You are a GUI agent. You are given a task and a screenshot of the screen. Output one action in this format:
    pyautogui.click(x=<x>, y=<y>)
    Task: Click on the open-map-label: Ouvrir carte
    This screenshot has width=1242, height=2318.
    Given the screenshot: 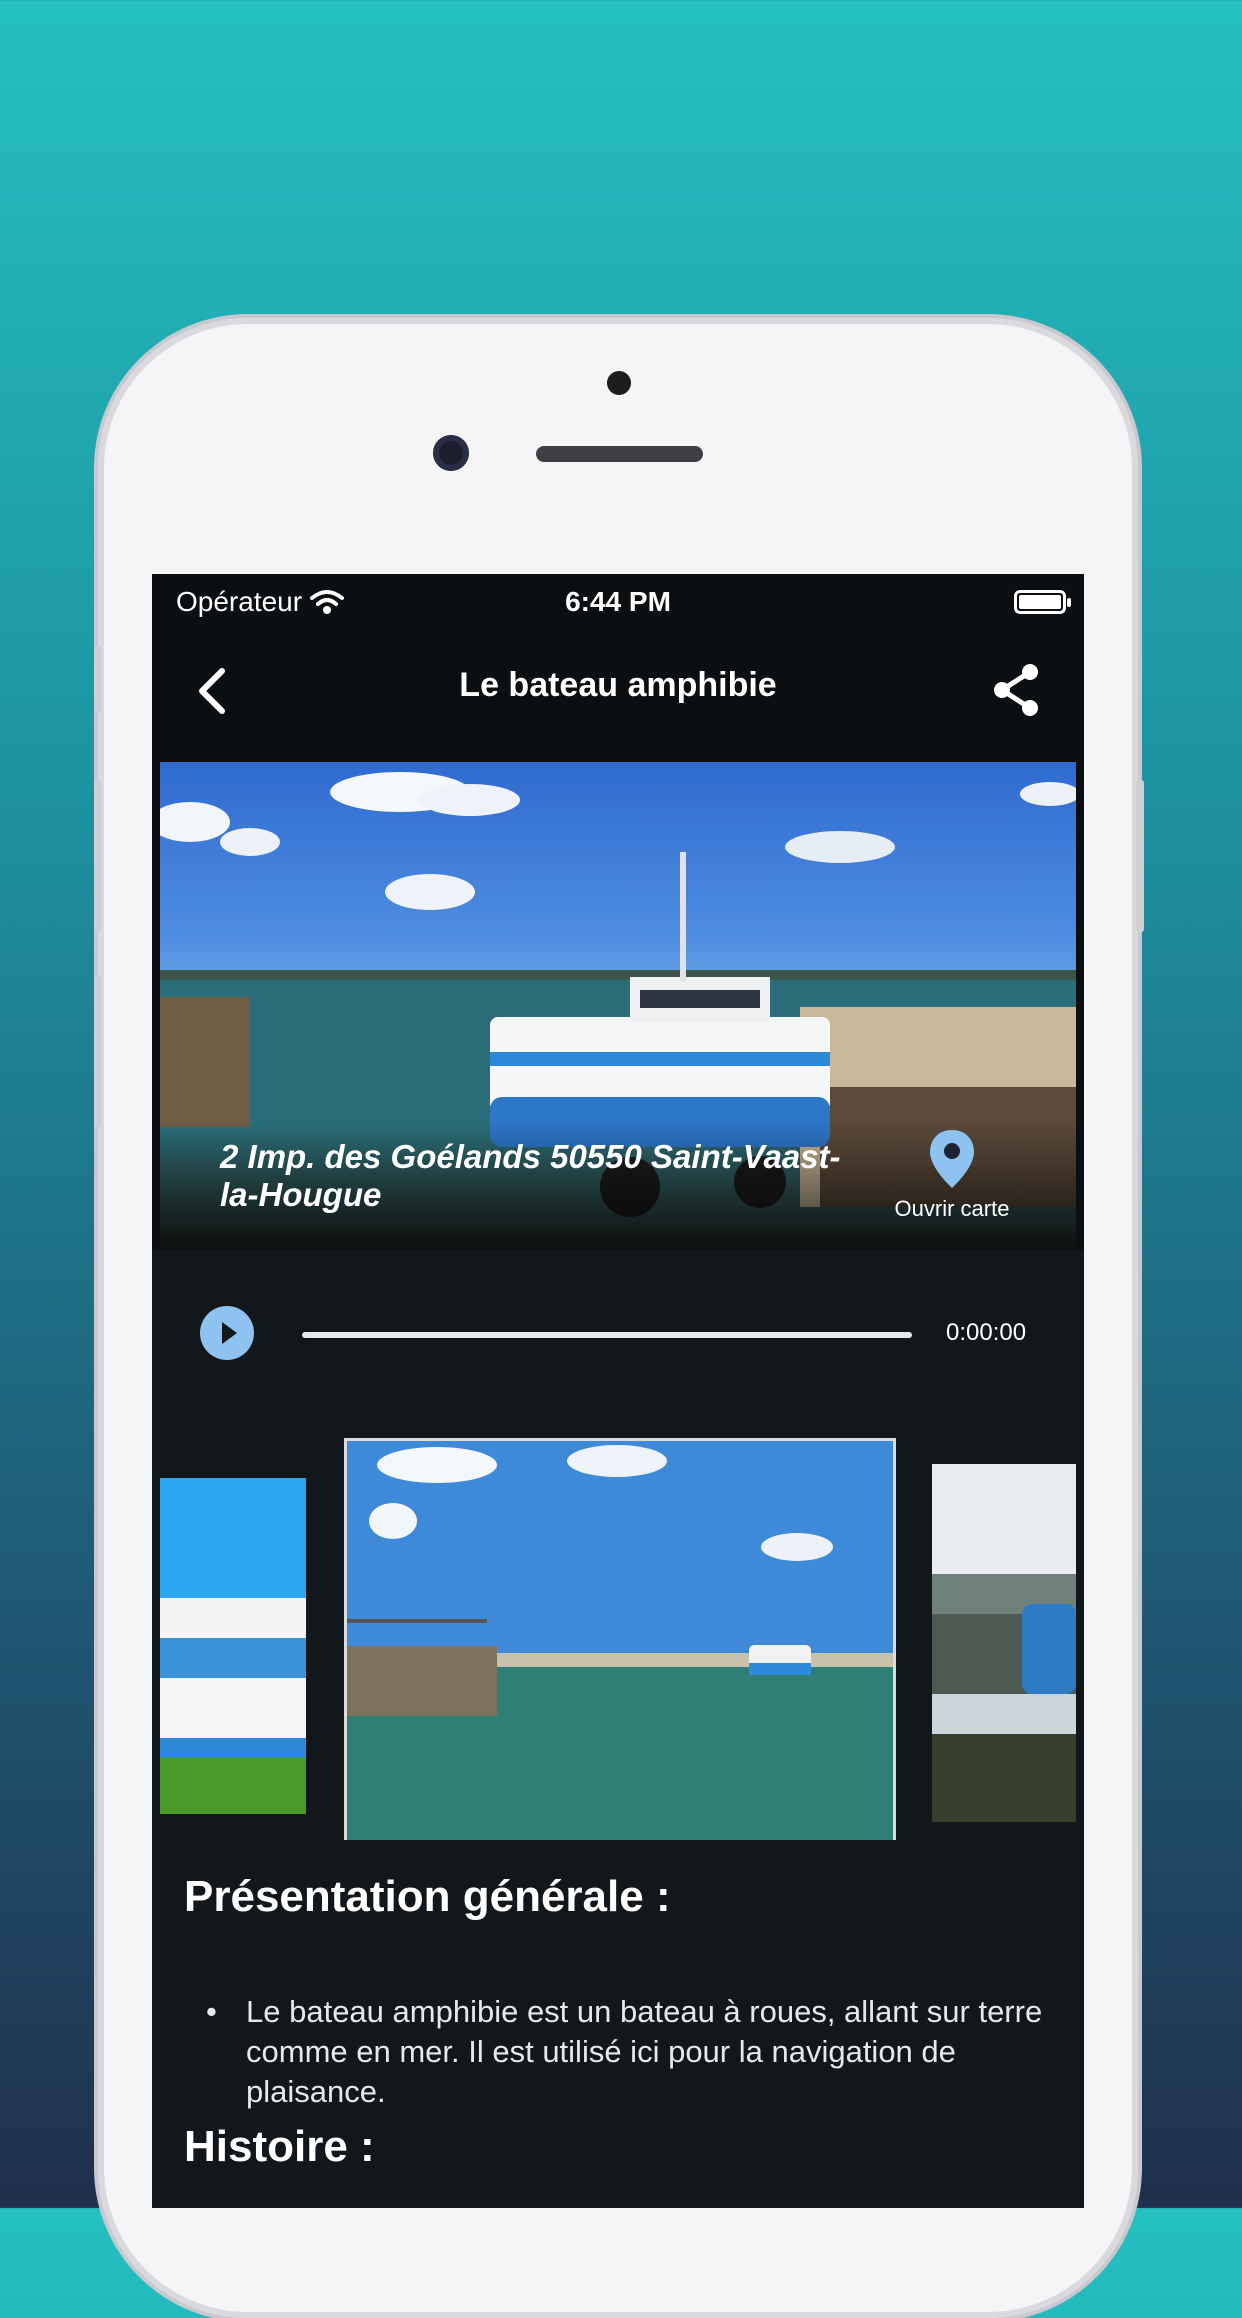 What is the action you would take?
    pyautogui.click(x=952, y=1208)
    